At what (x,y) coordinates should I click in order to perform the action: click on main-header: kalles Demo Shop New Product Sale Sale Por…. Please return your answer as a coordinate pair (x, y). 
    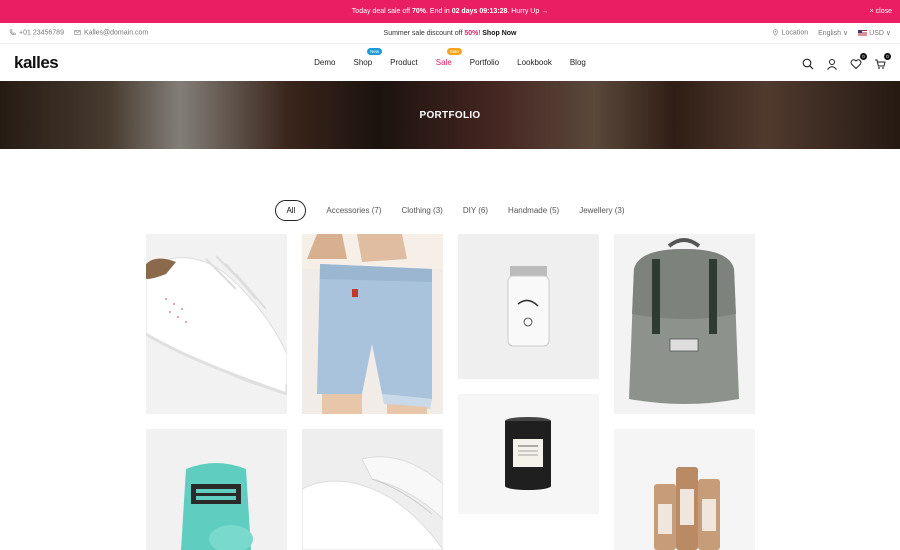
    Looking at the image, I should click on (450, 62).